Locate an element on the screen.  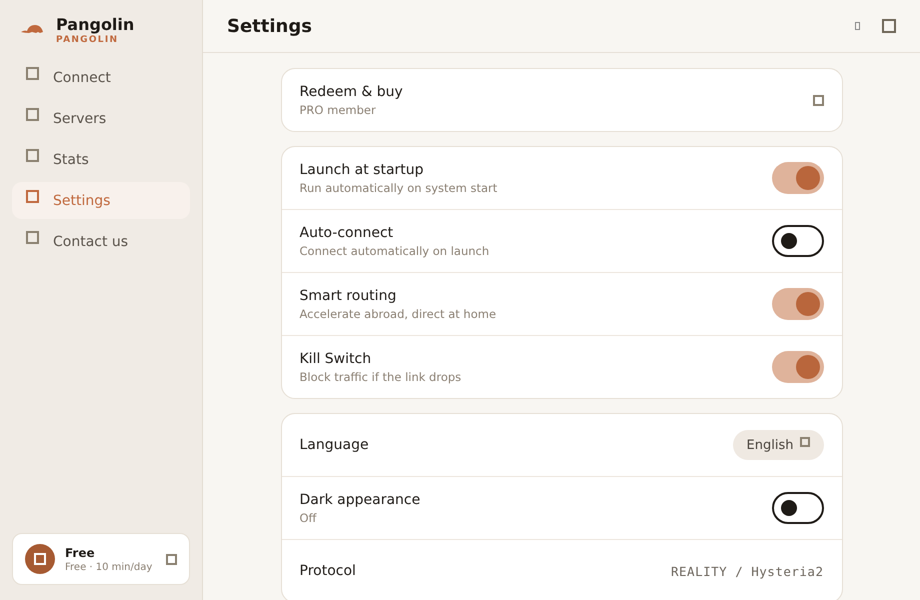
sidebar-item: Settings is located at coordinates (101, 200).